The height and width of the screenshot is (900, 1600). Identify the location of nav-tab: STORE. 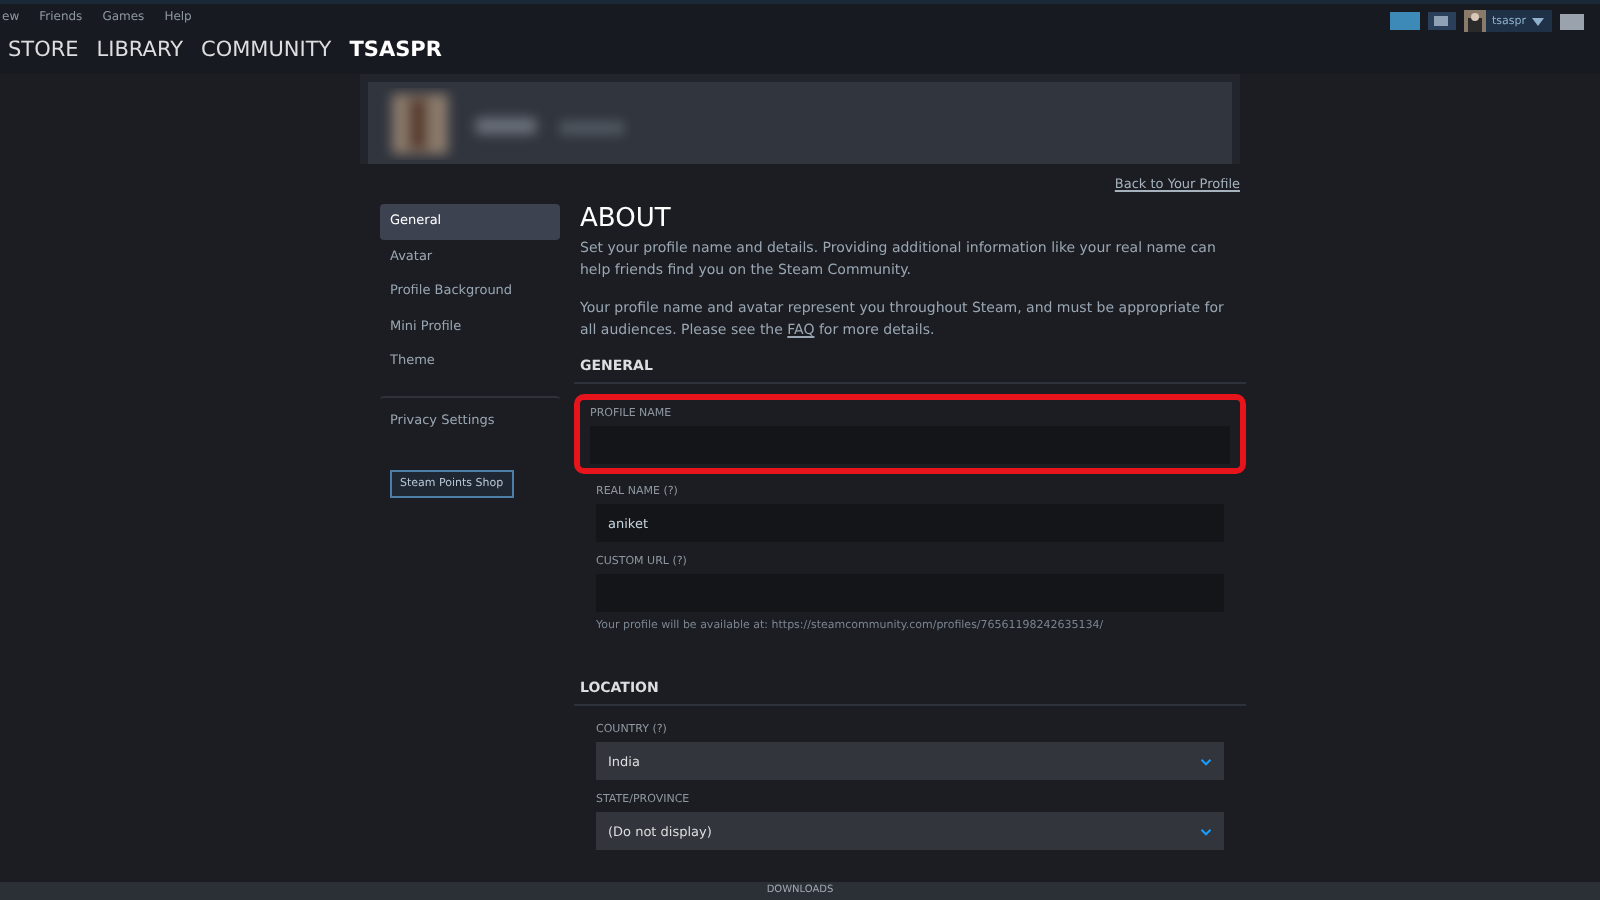
(43, 50).